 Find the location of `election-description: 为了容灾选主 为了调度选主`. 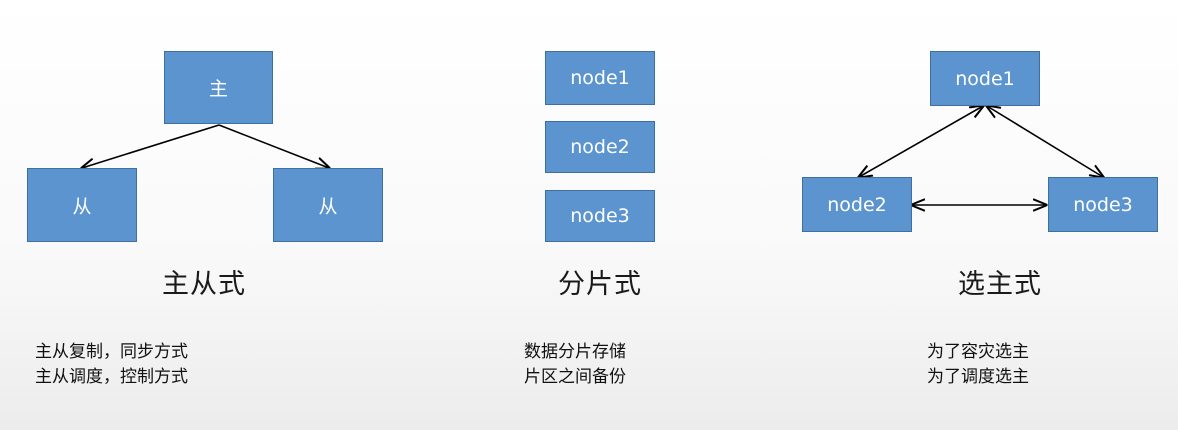

election-description: 为了容灾选主 为了调度选主 is located at coordinates (978, 365).